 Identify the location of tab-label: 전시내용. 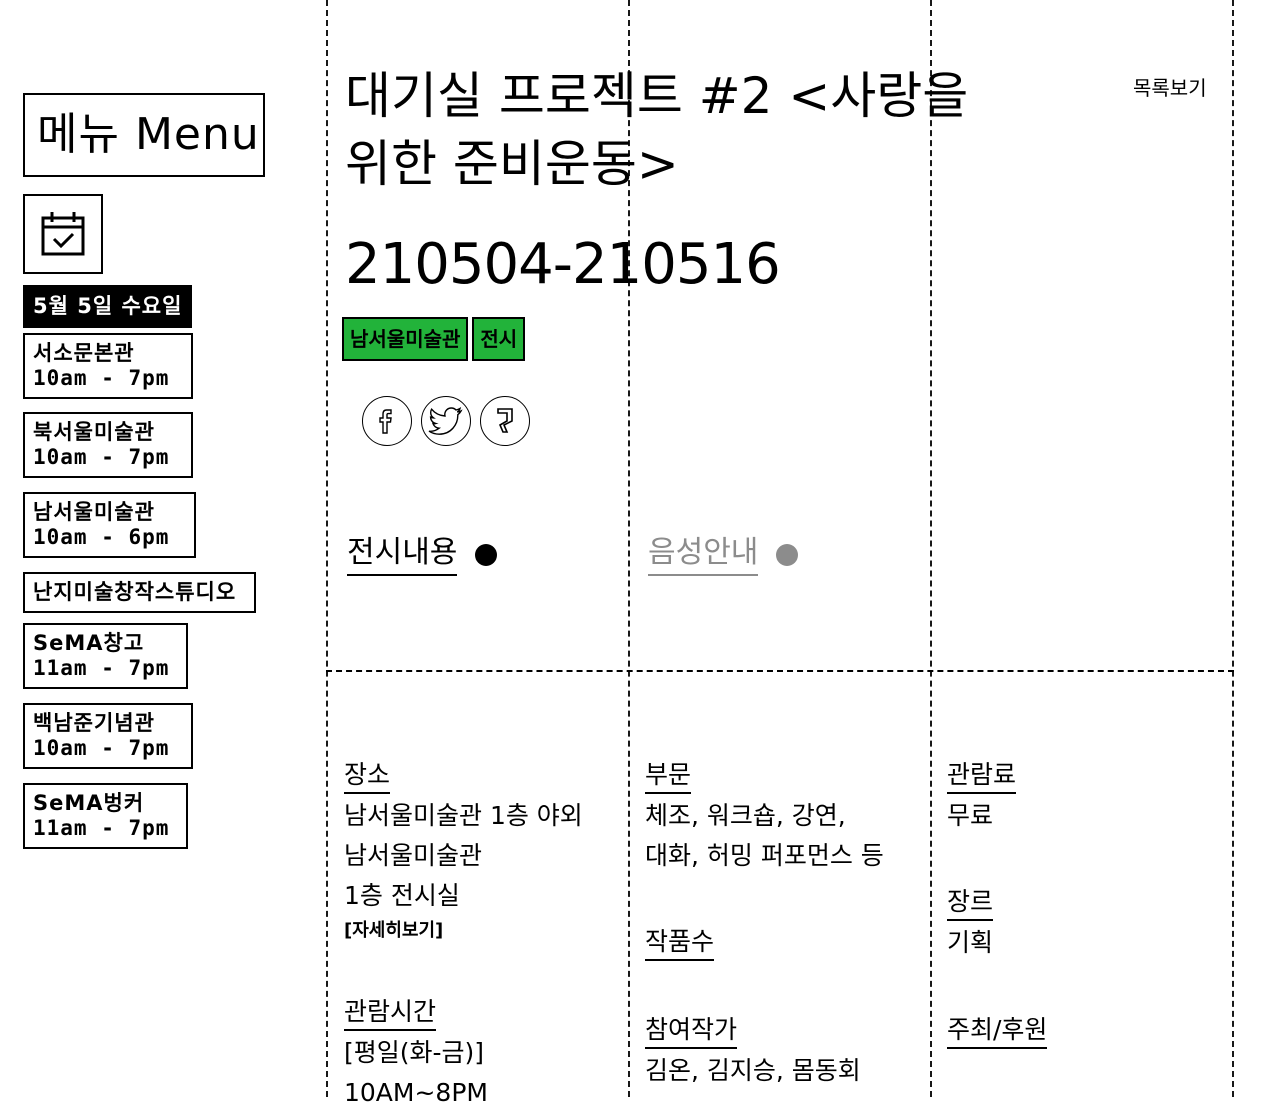
(402, 554).